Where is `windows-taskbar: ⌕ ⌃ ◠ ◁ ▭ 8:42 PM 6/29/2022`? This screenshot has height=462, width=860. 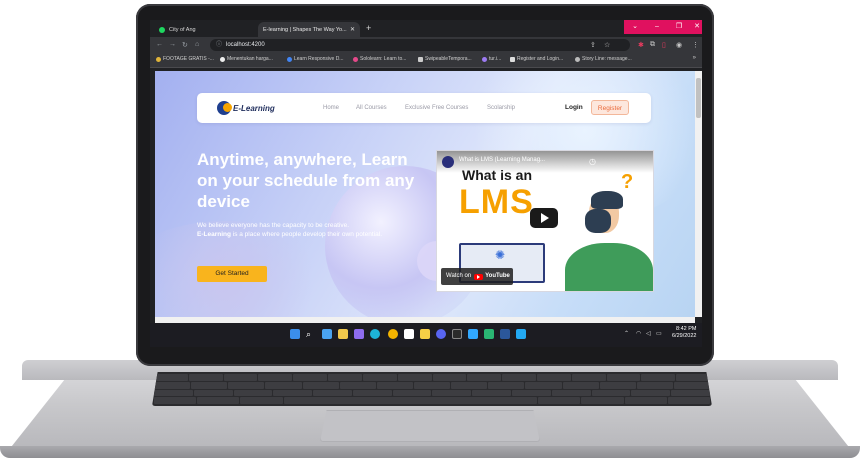 windows-taskbar: ⌕ ⌃ ◠ ◁ ▭ 8:42 PM 6/29/2022 is located at coordinates (426, 335).